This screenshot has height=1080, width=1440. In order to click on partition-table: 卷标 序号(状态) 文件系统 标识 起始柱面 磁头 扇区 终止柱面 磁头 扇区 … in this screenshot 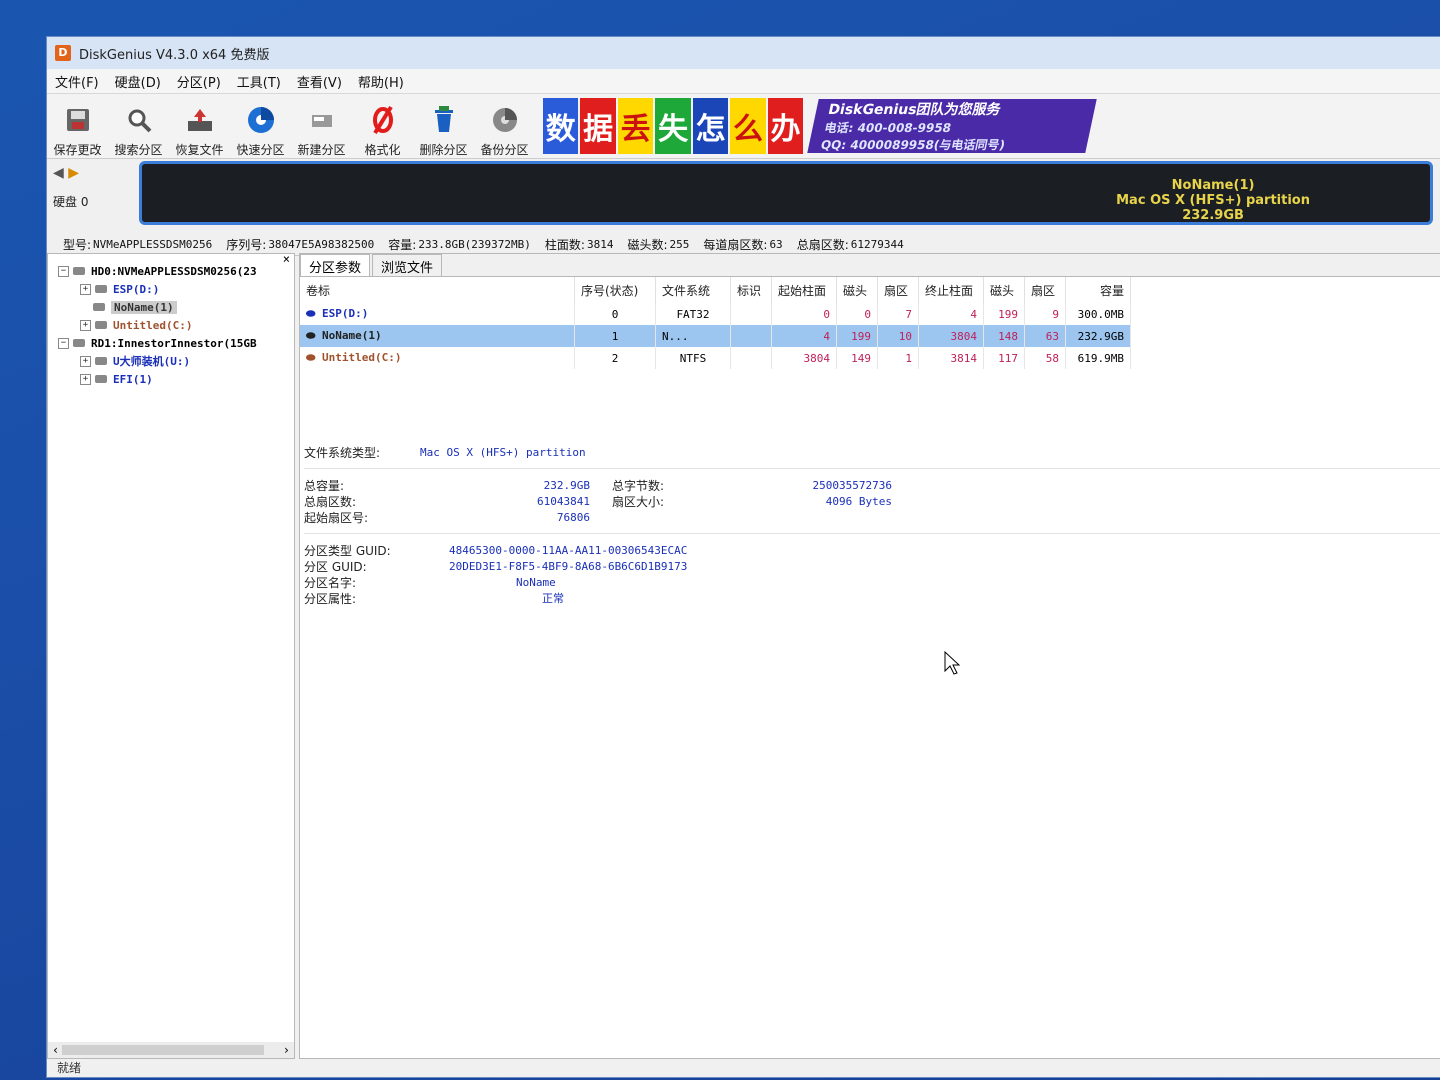, I will do `click(715, 323)`.